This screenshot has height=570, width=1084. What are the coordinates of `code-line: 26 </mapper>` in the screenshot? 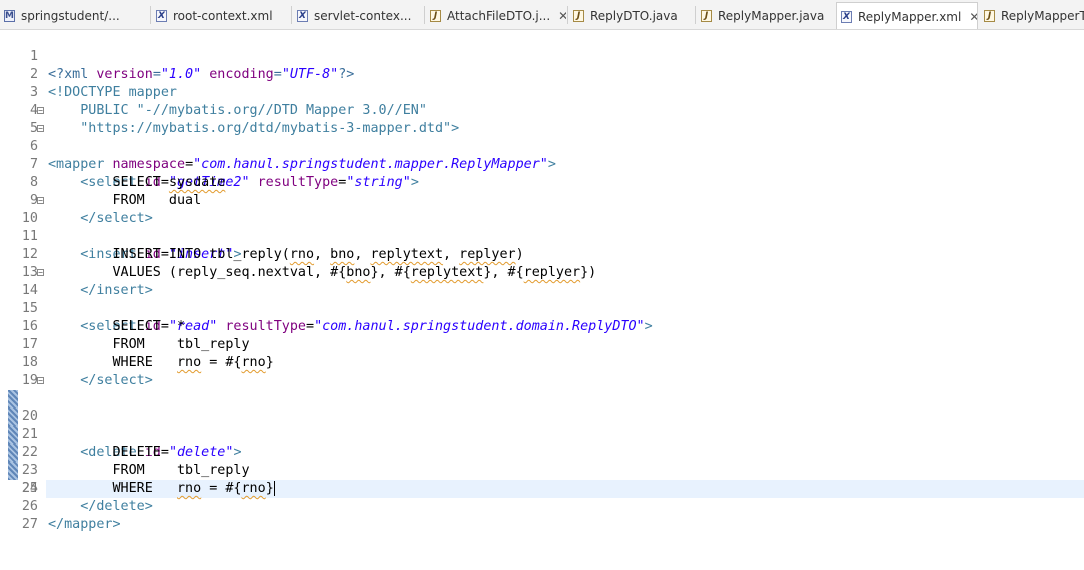 It's located at (542, 506).